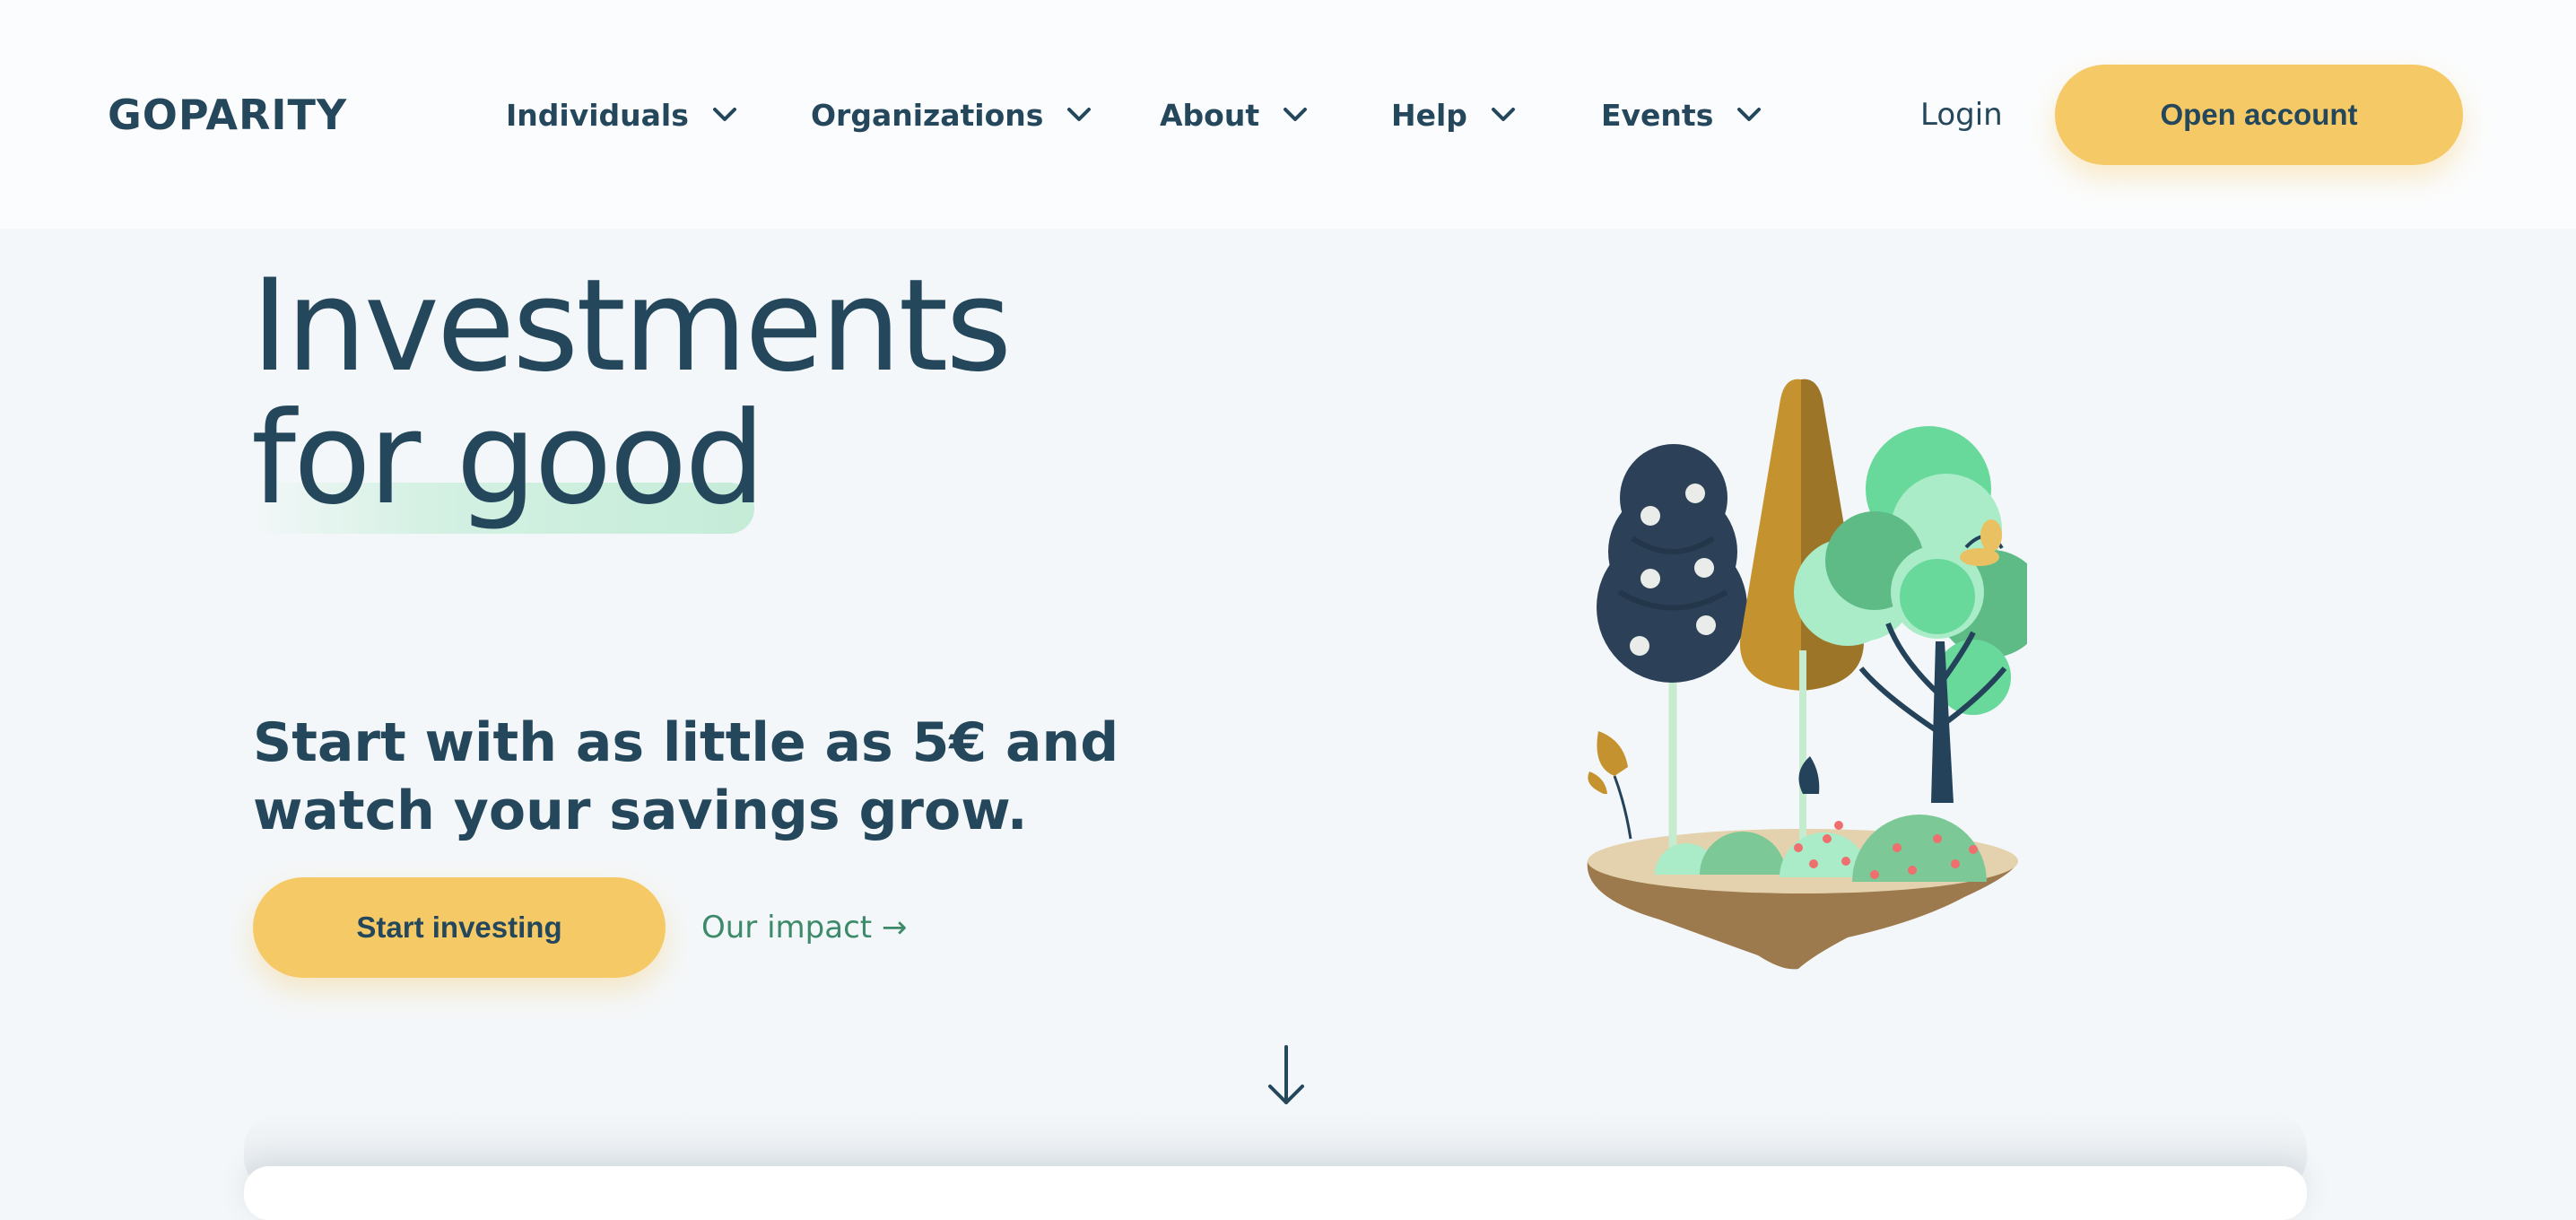  I want to click on open-account-button: Open account, so click(2259, 115).